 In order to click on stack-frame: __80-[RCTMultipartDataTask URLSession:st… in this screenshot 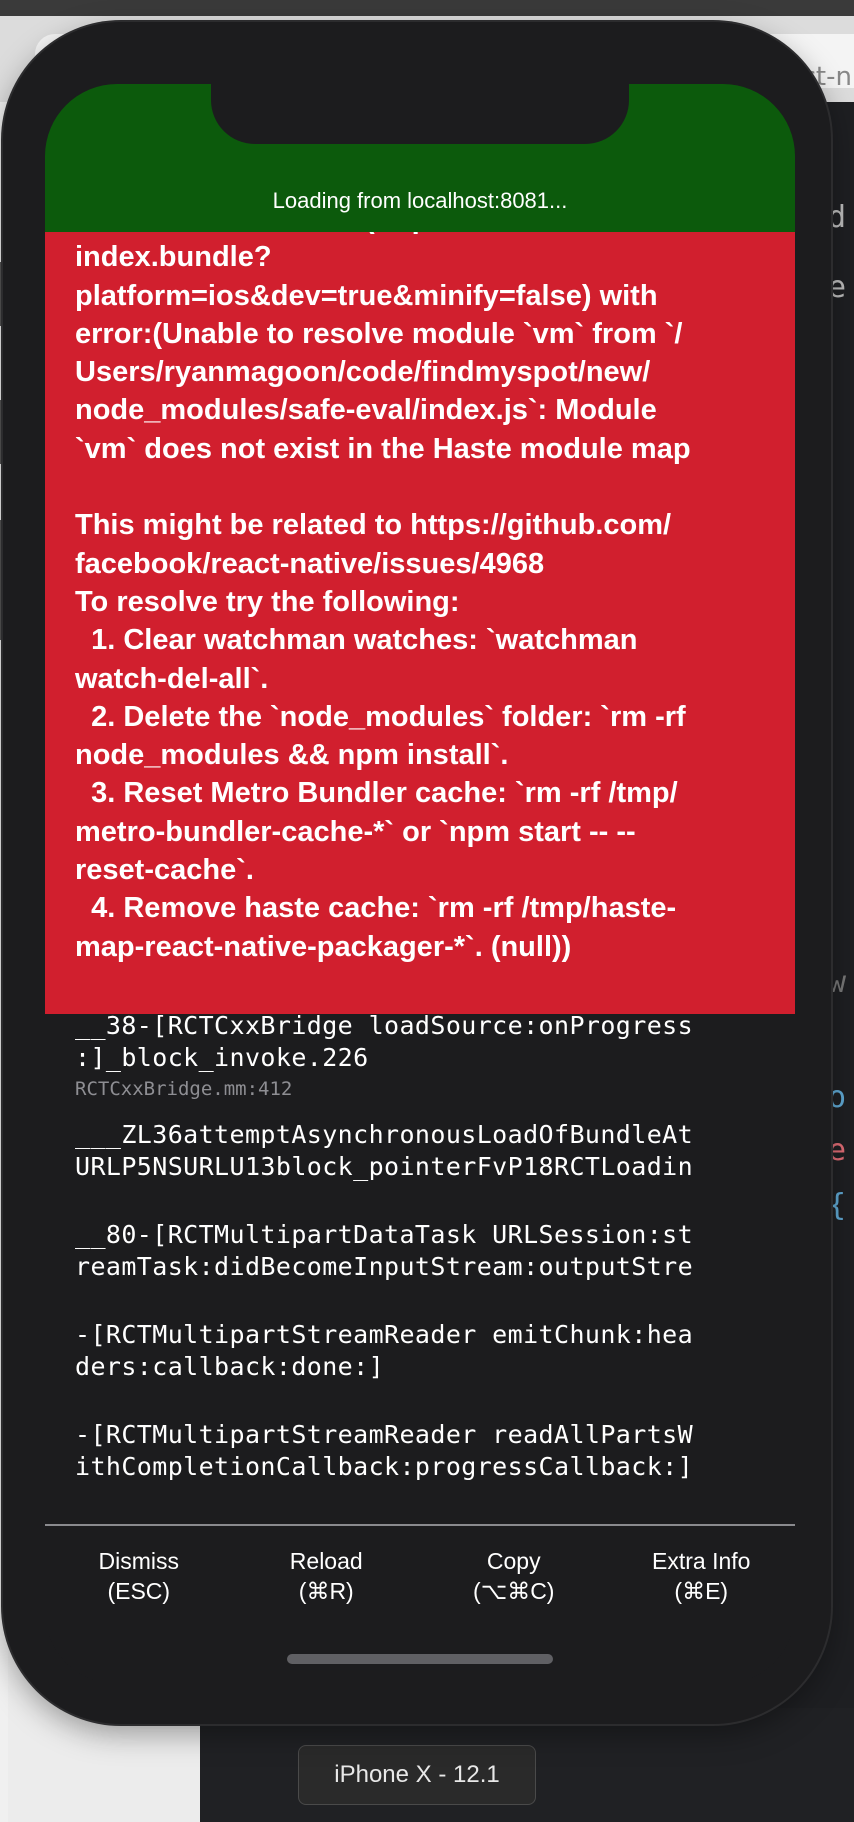, I will do `click(425, 1251)`.